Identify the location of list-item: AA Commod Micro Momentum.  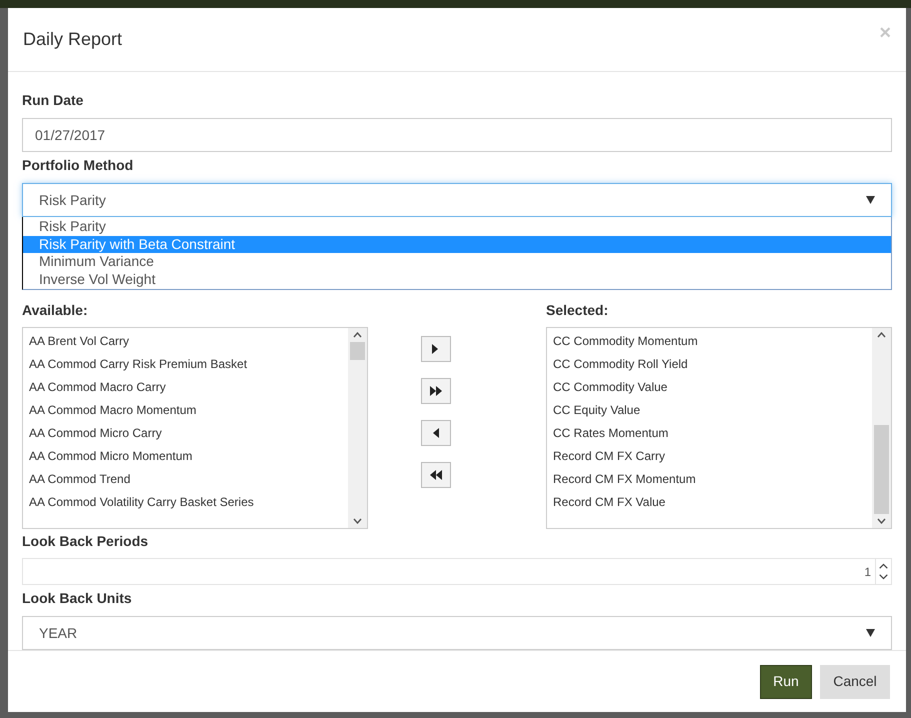
(188, 456).